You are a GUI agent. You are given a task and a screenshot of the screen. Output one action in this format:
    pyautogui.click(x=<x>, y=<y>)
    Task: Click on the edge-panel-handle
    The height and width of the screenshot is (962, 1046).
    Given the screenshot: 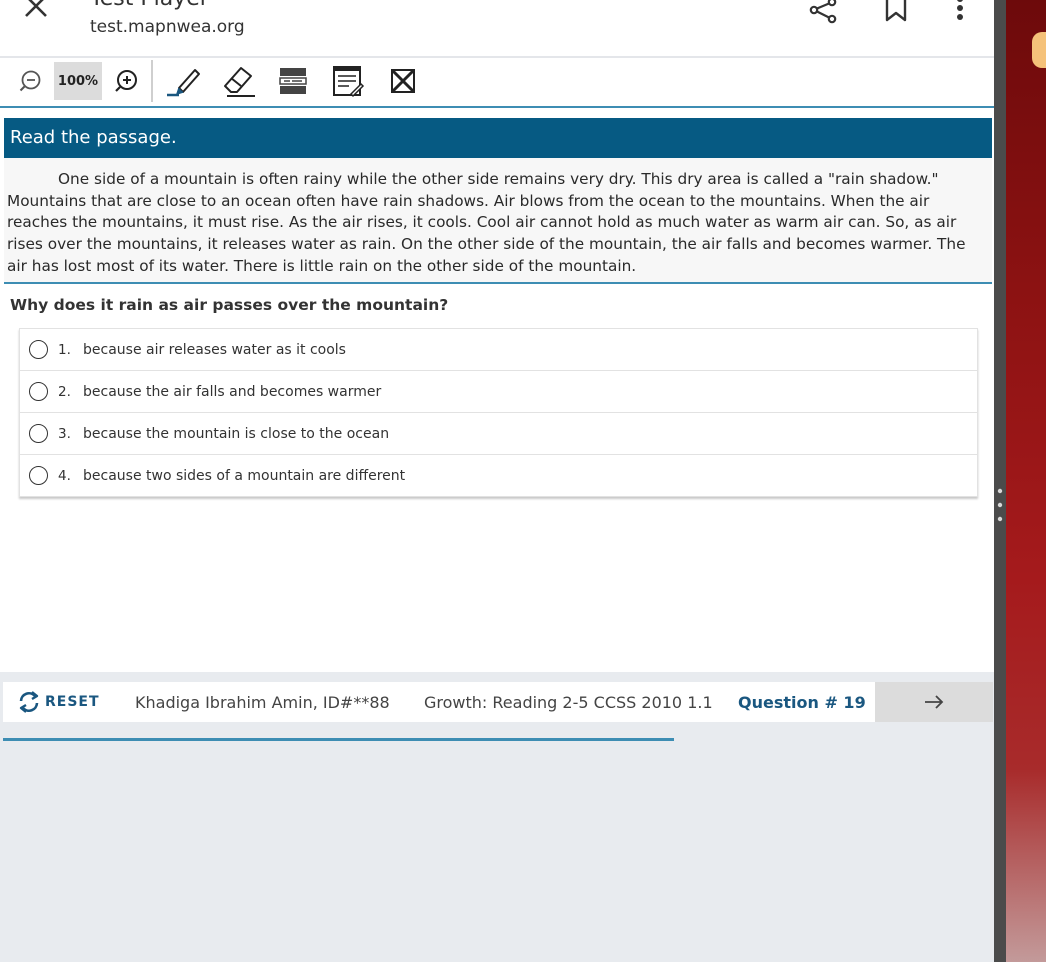 What is the action you would take?
    pyautogui.click(x=1039, y=50)
    